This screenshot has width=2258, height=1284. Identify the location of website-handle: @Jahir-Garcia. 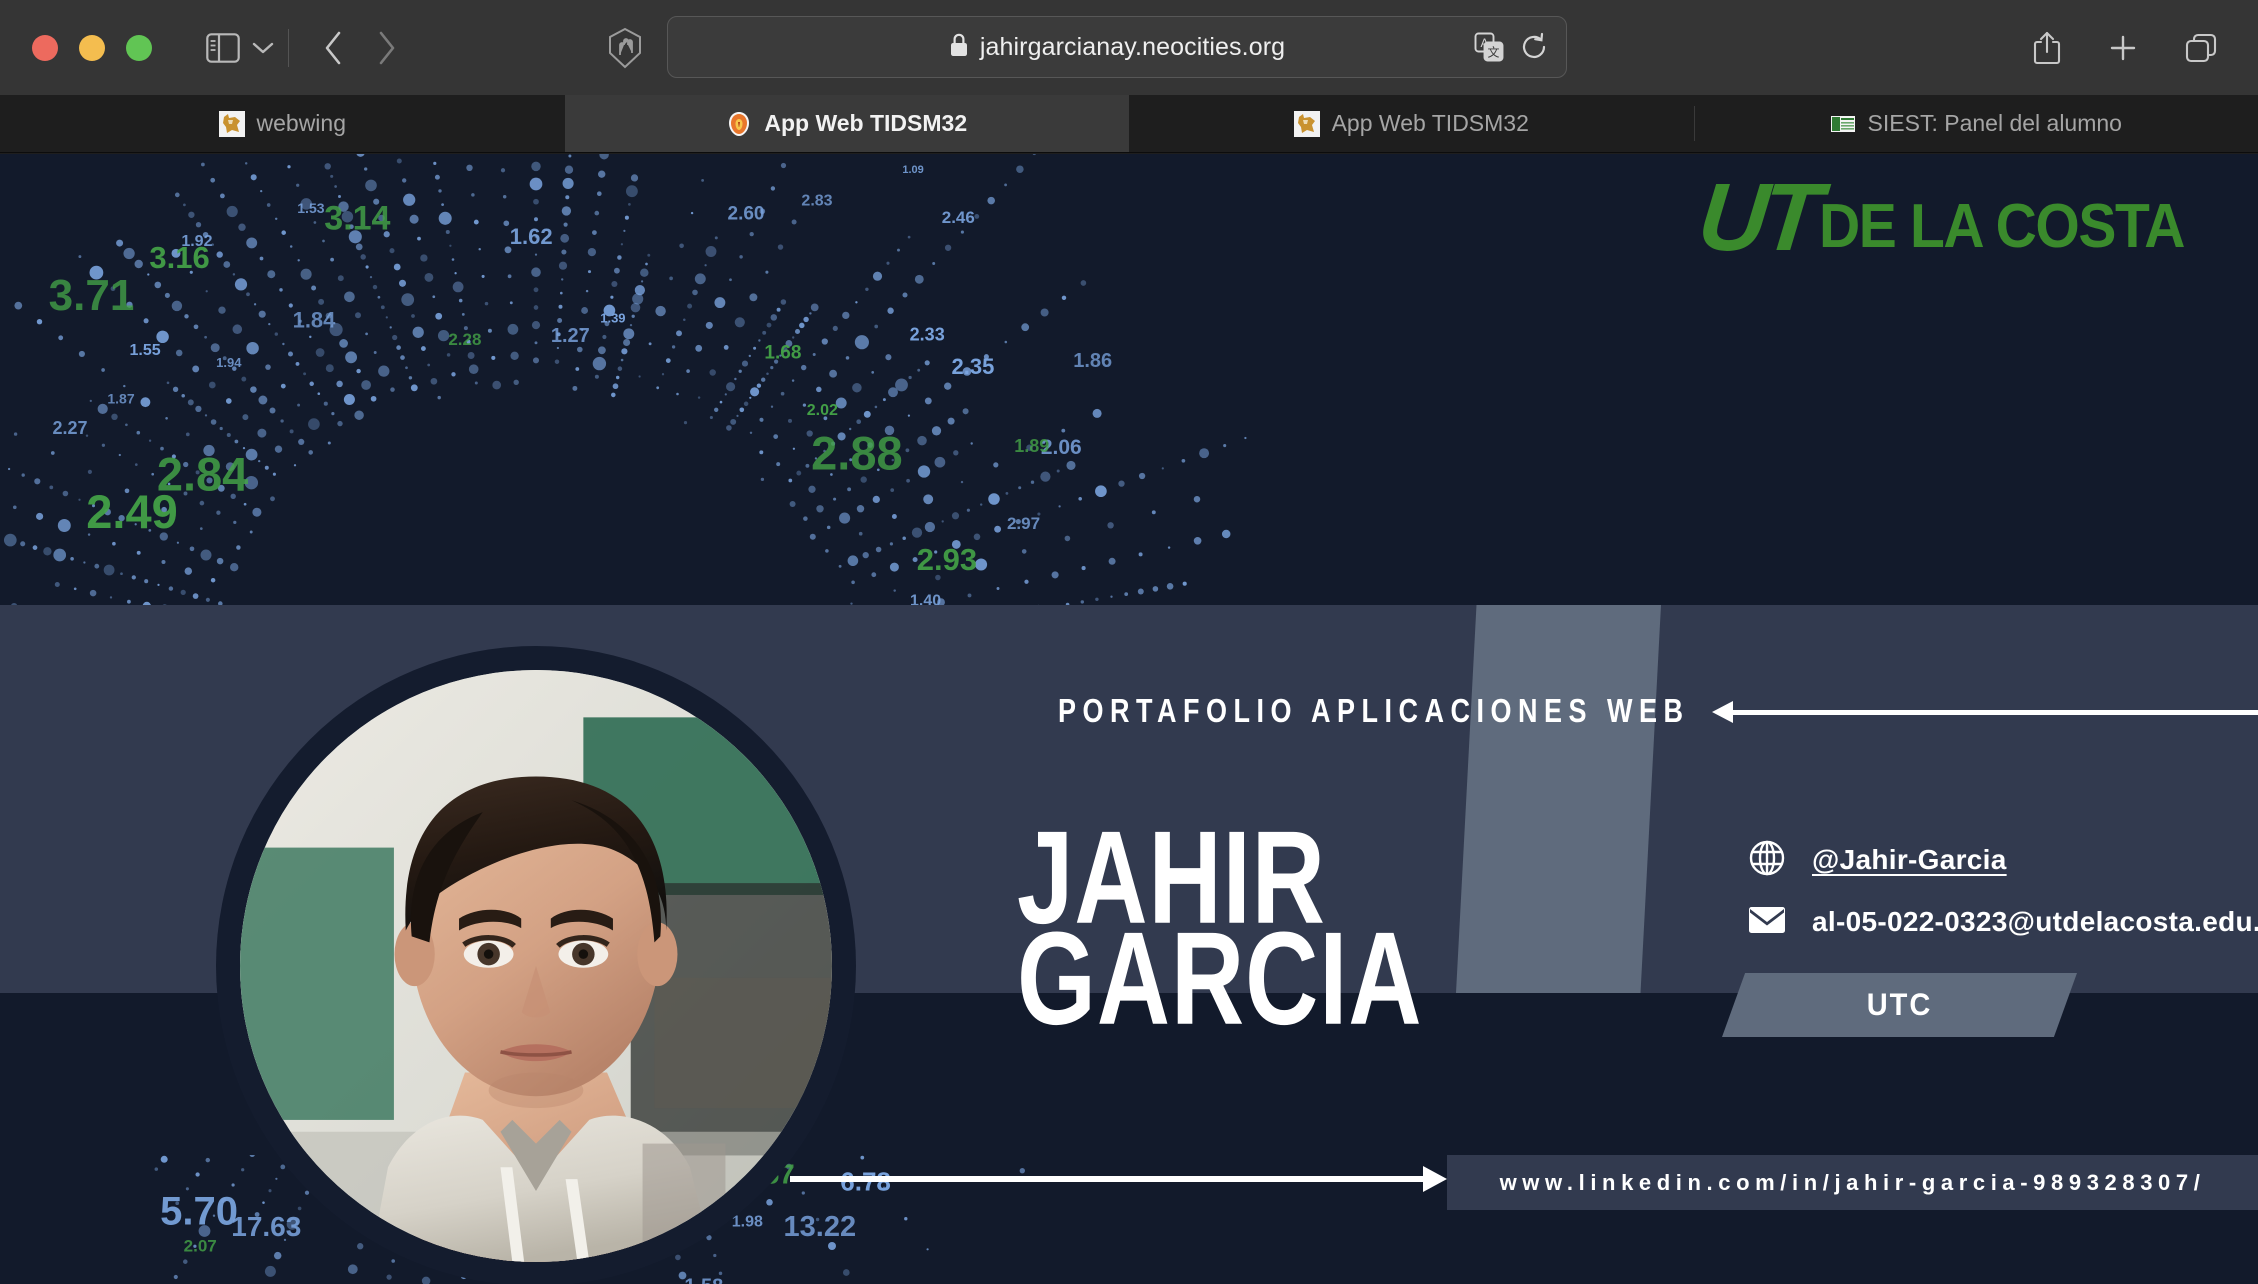
(1909, 860).